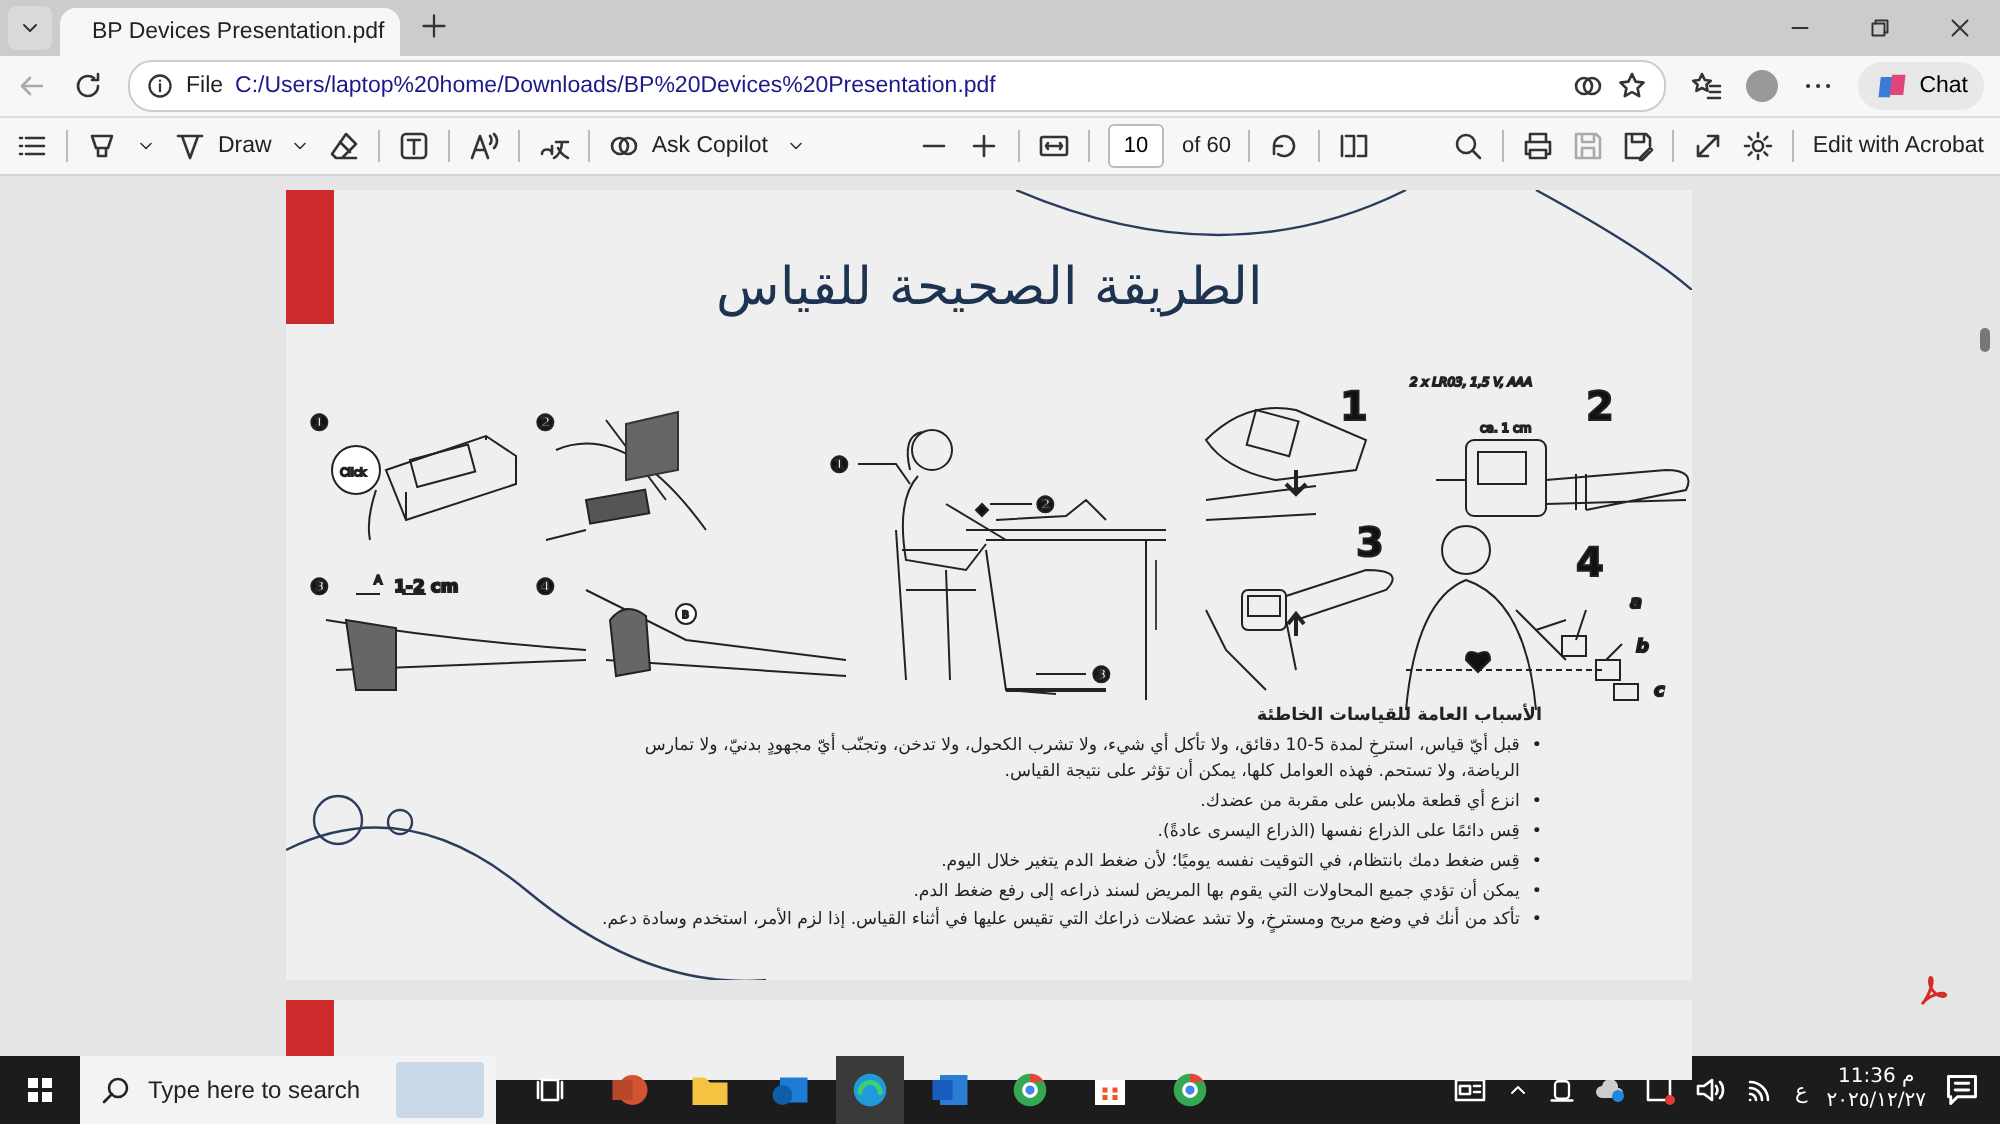  Describe the element at coordinates (950, 1090) in the screenshot. I see `word-icon` at that location.